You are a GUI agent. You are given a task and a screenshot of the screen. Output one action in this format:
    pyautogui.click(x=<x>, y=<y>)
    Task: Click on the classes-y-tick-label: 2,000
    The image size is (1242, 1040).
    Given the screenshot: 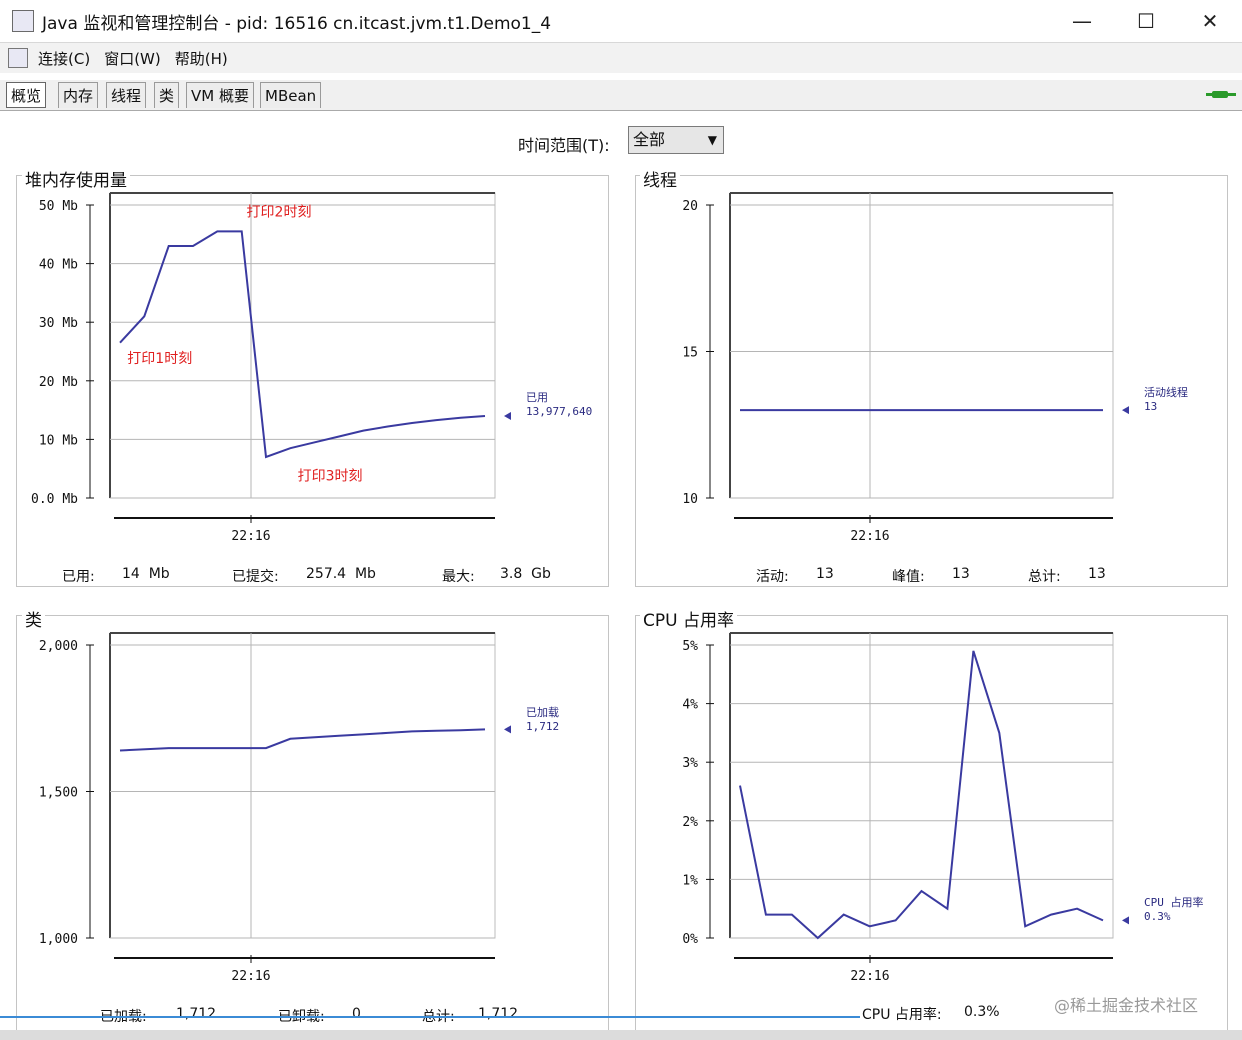 What is the action you would take?
    pyautogui.click(x=58, y=646)
    